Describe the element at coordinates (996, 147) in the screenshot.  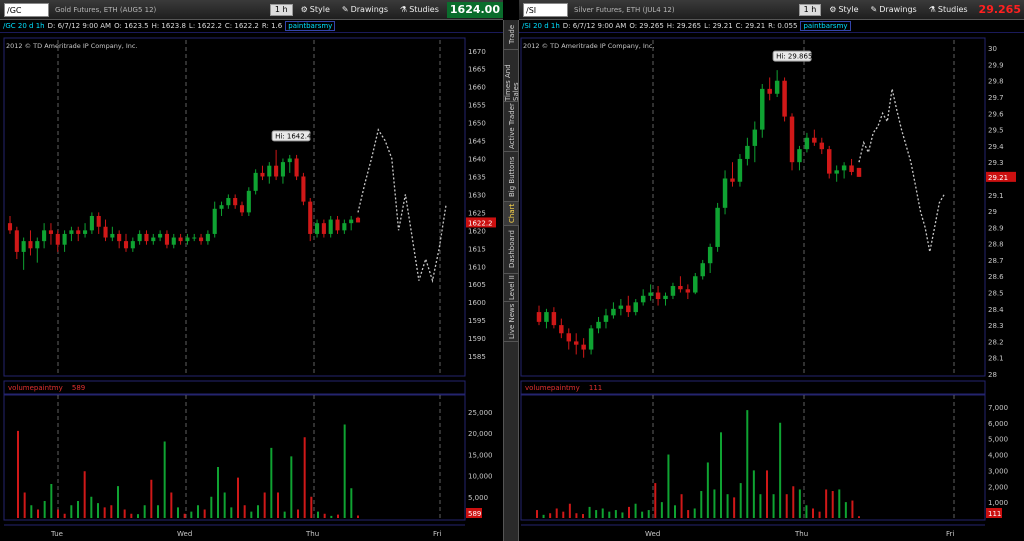
I see `price-tick-label: 29.4` at that location.